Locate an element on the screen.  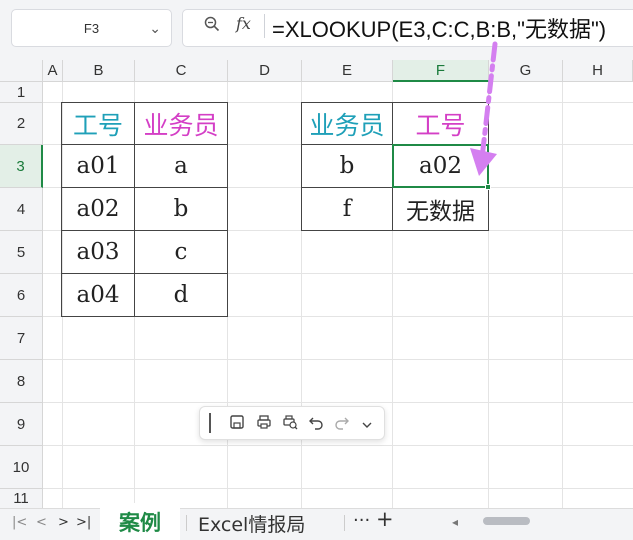
name-box: F3 ⌄ is located at coordinates (91, 28).